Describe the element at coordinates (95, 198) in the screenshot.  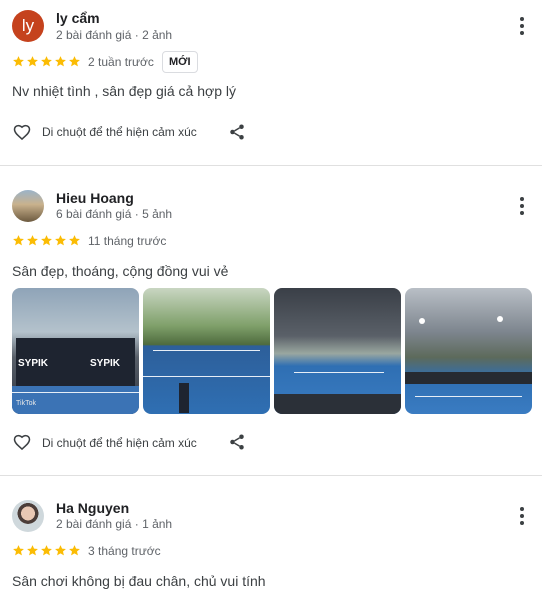
I see `reviewer-name: Hieu Hoang` at that location.